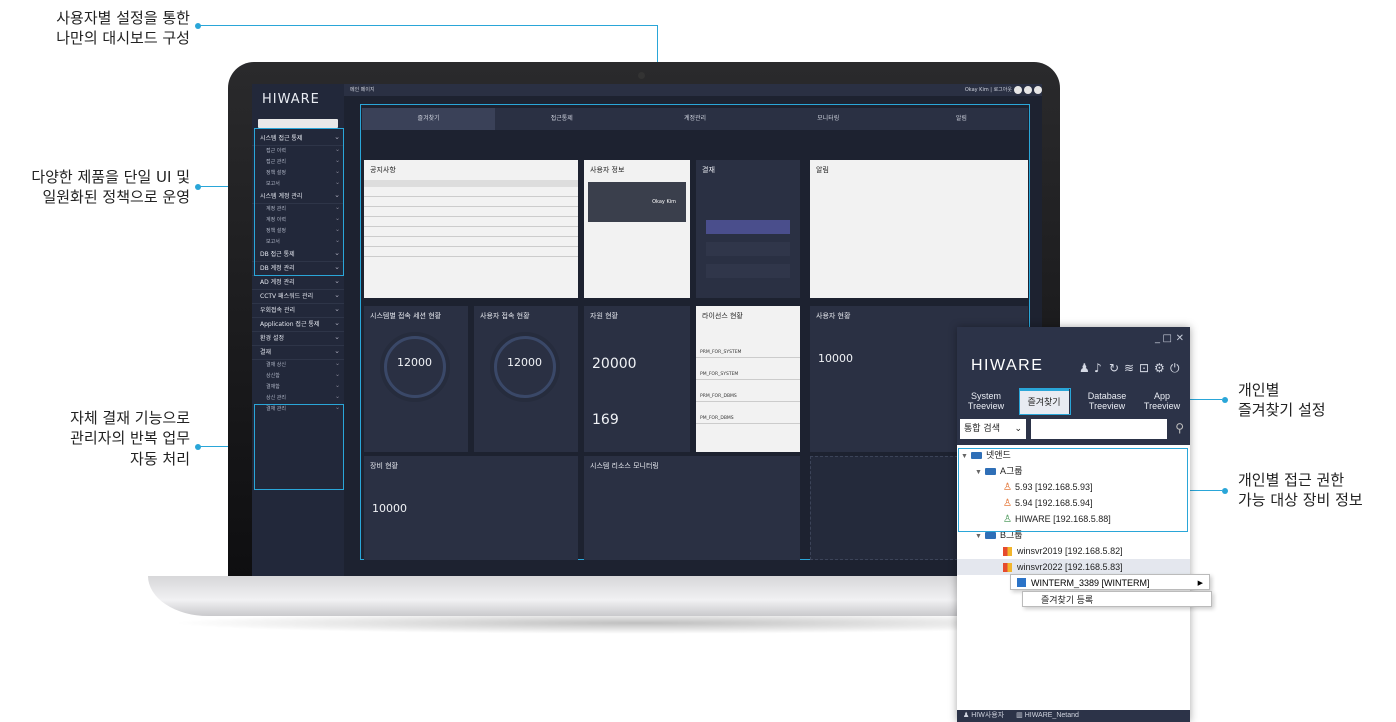  Describe the element at coordinates (1129, 368) in the screenshot. I see `layers-icon: ≋` at that location.